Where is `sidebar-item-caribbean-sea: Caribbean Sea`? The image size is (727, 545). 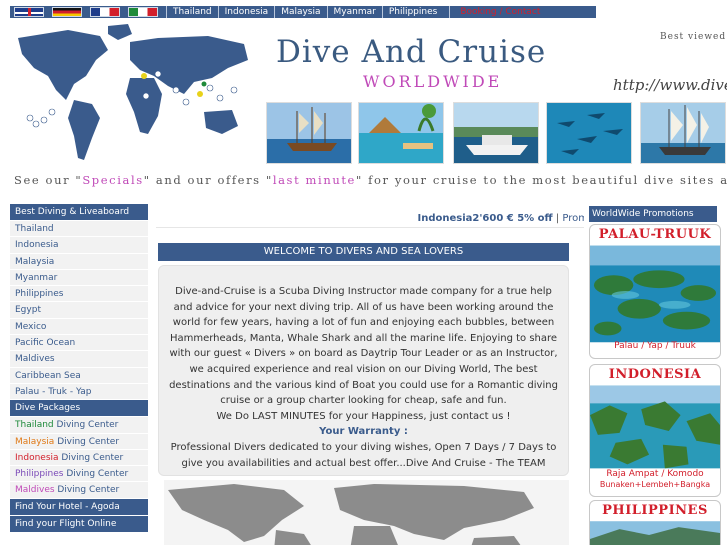
sidebar-item-caribbean-sea: Caribbean Sea is located at coordinates (79, 375).